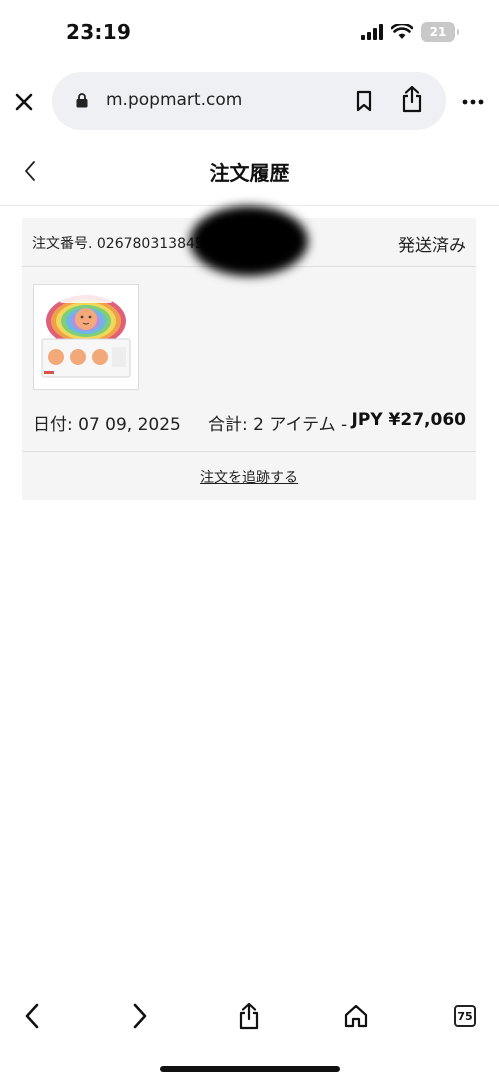 The image size is (499, 1080). Describe the element at coordinates (432, 246) in the screenshot. I see `order-status: 発送済み` at that location.